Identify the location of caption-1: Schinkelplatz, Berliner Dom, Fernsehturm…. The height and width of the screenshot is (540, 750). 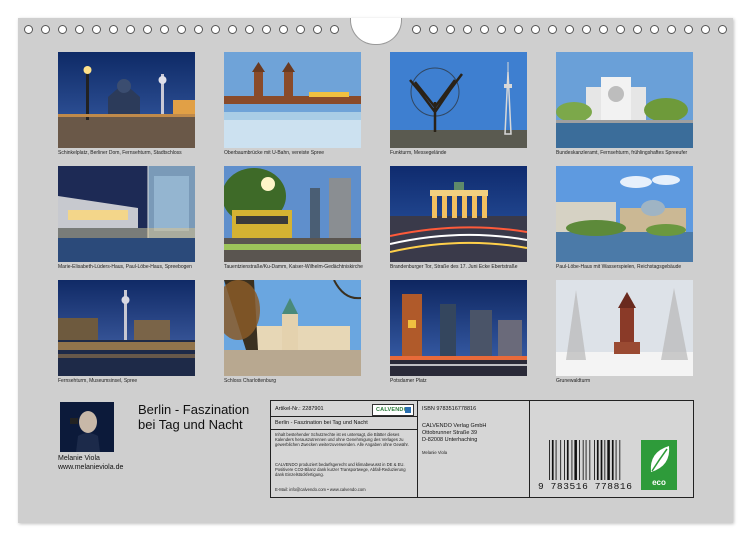
(120, 153).